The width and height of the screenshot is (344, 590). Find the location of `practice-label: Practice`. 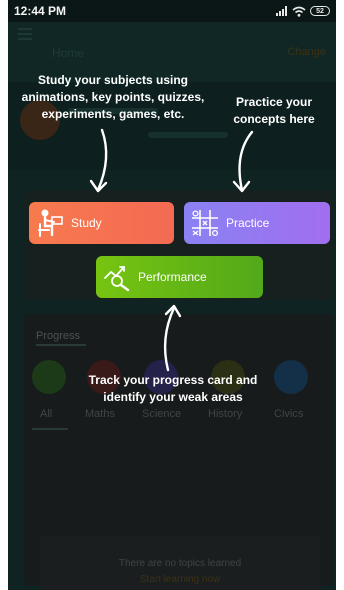

practice-label: Practice is located at coordinates (248, 223).